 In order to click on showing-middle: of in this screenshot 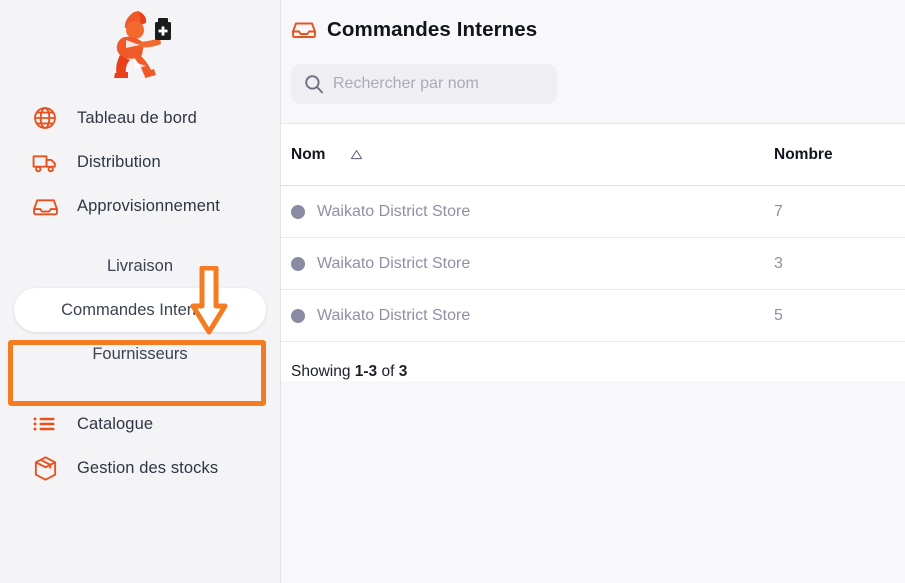, I will do `click(388, 371)`.